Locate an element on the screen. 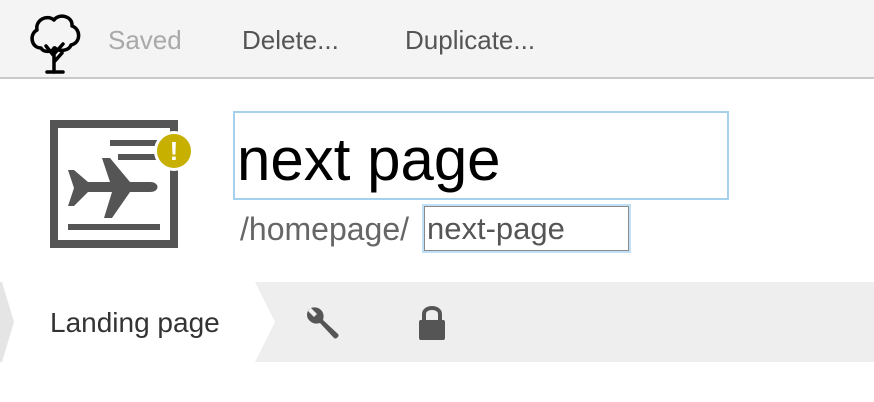 This screenshot has height=402, width=874. tab-landing-page: Landing page is located at coordinates (137, 322).